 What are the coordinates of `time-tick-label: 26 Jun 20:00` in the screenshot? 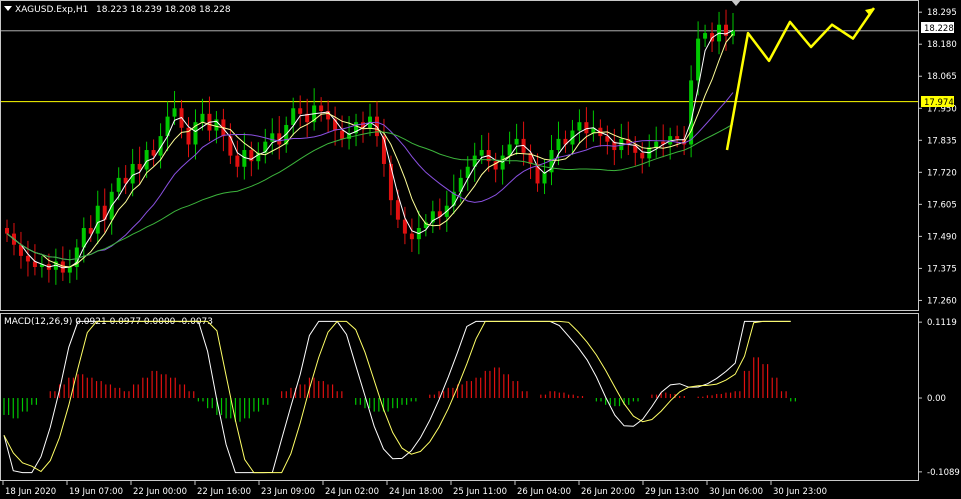 It's located at (608, 492).